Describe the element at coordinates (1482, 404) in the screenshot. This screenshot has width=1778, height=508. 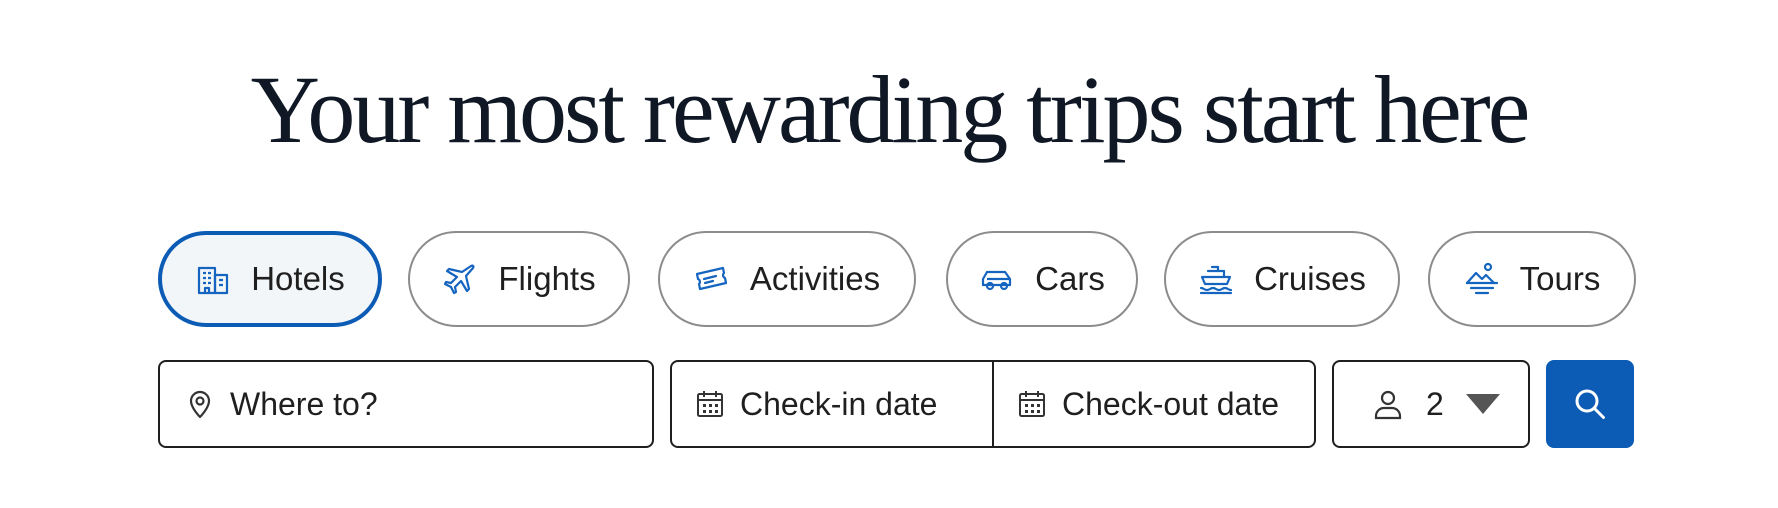
I see `chevron-down-icon` at that location.